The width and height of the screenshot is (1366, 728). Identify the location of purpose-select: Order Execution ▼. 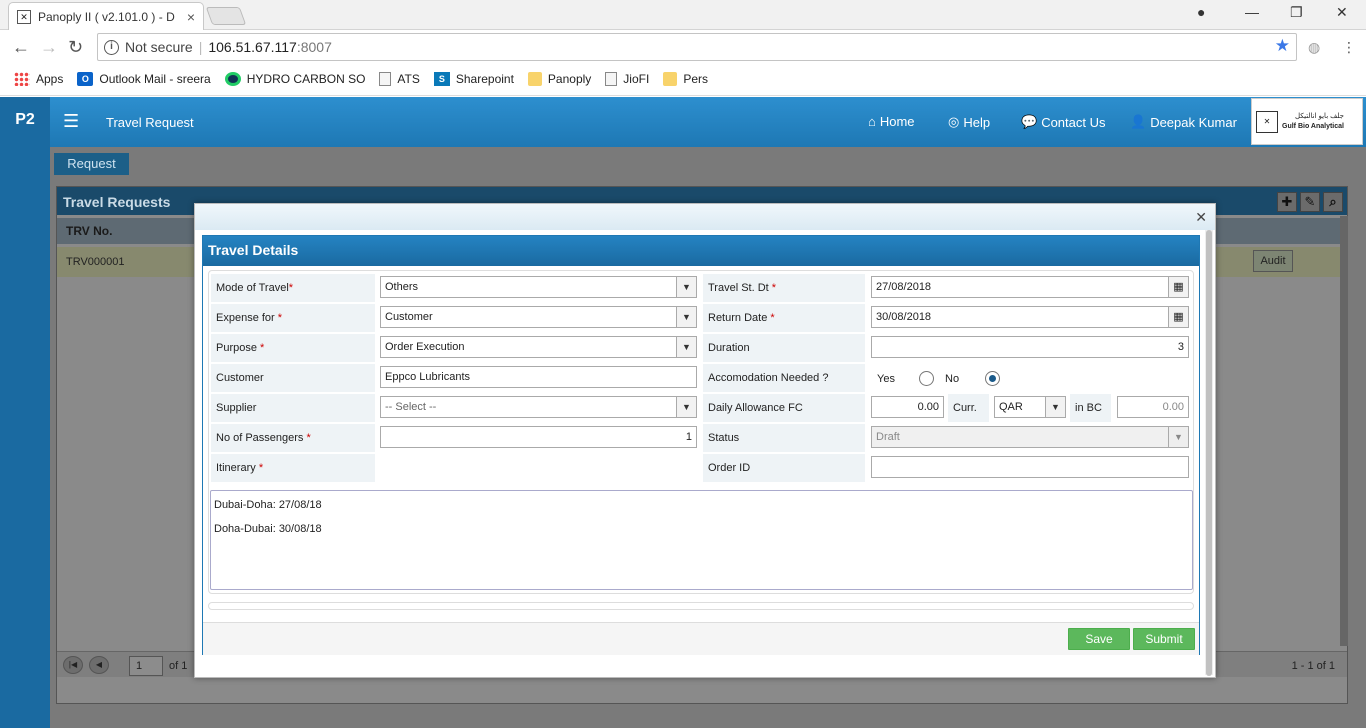
(538, 347).